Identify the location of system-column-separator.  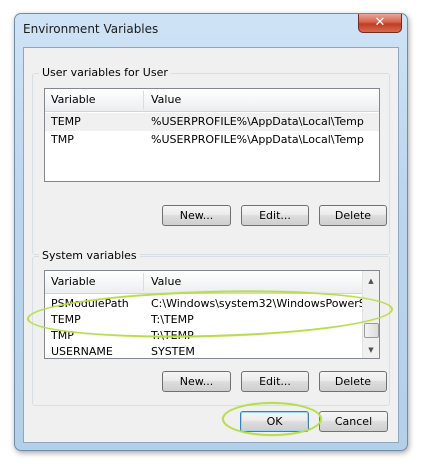
(143, 282).